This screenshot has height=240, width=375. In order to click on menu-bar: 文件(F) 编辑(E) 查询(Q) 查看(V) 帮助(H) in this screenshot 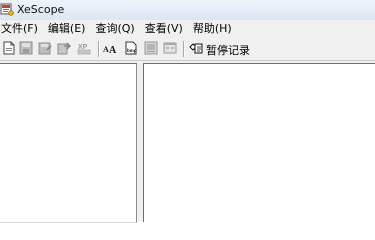, I will do `click(187, 29)`.